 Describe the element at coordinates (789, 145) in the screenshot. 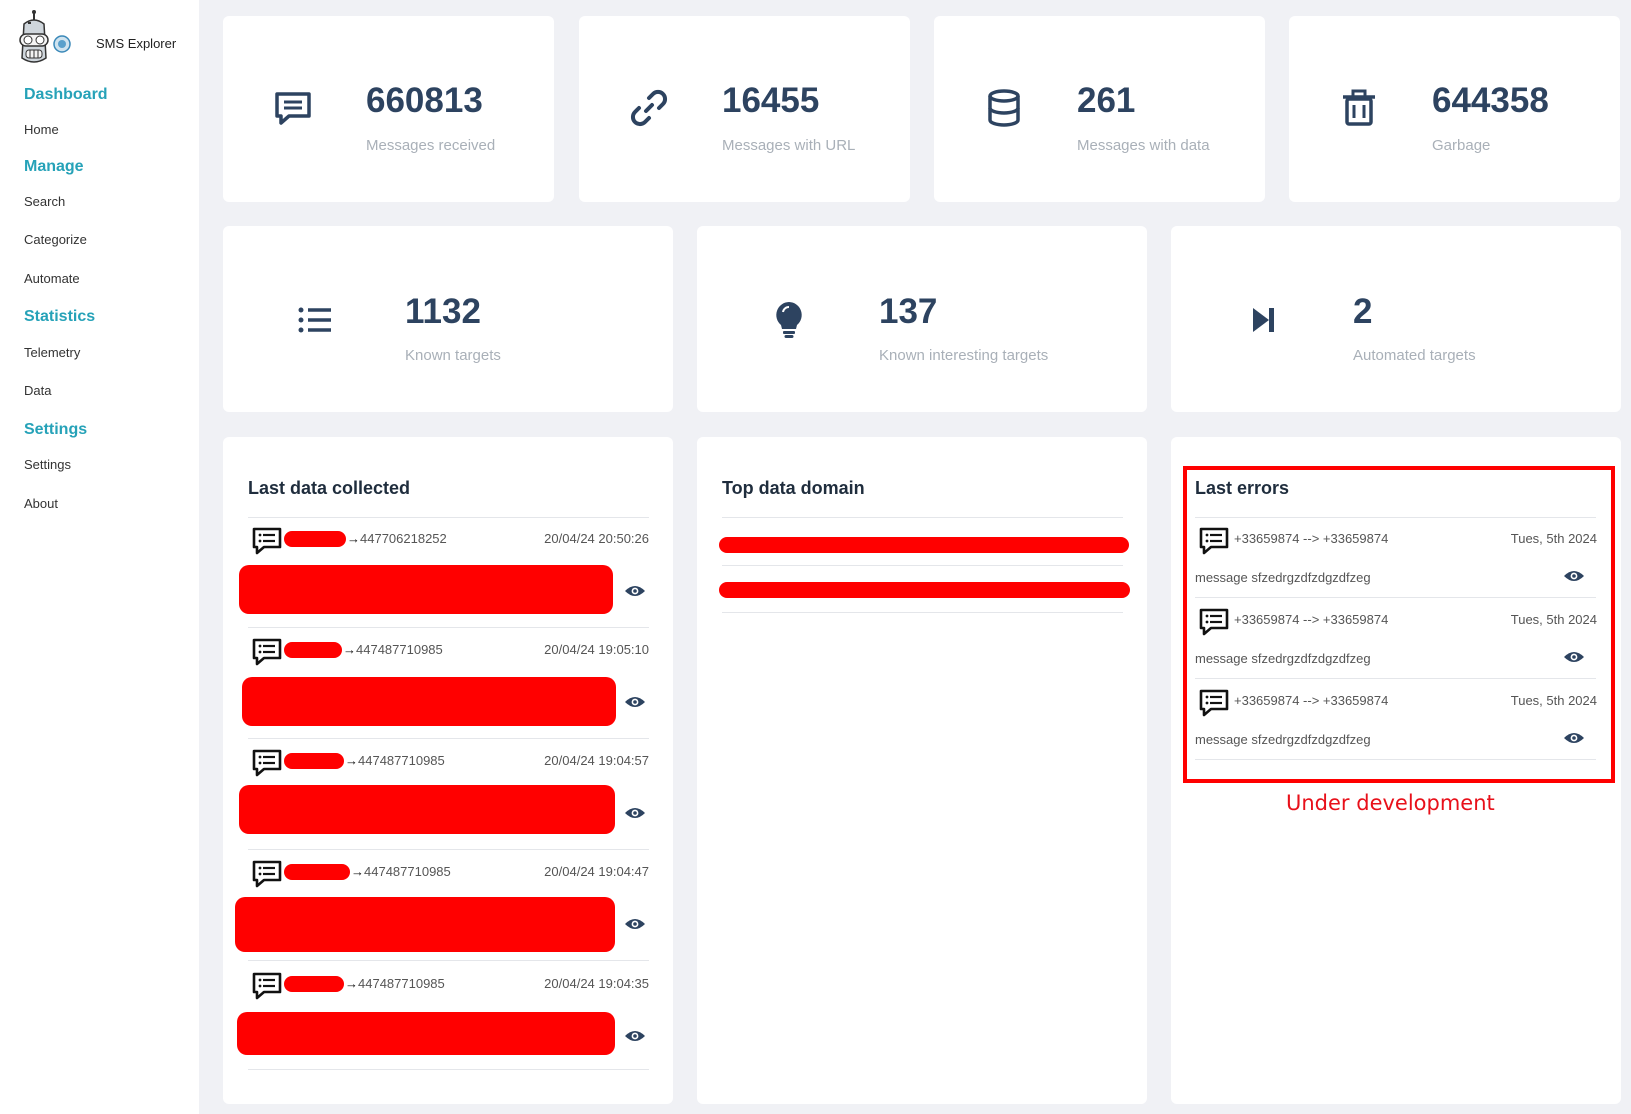

I see `stat-label: Messages with URL` at that location.